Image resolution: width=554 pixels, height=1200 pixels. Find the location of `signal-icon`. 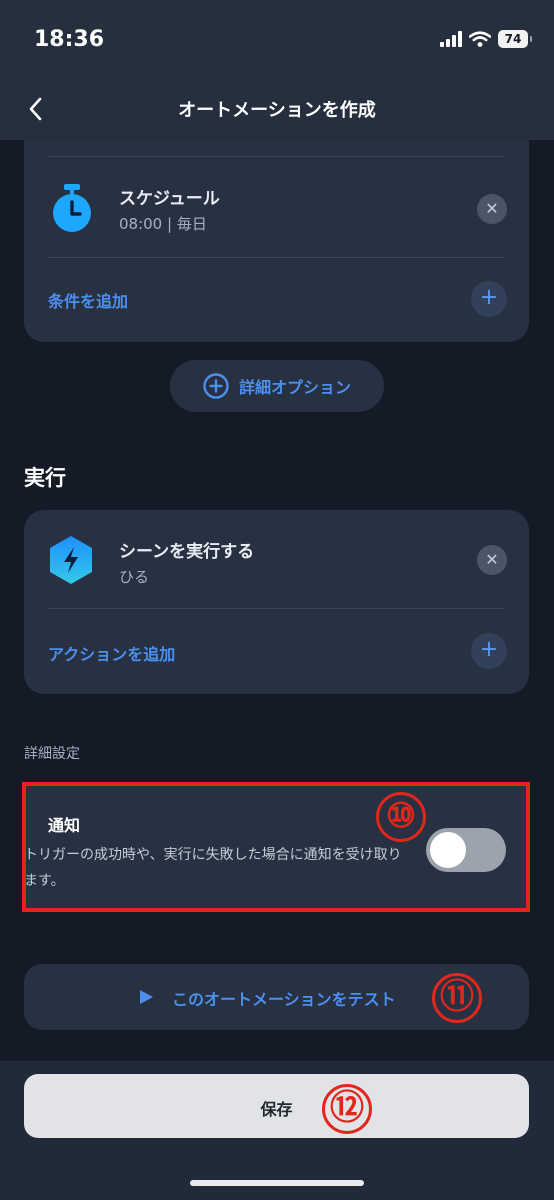

signal-icon is located at coordinates (451, 39).